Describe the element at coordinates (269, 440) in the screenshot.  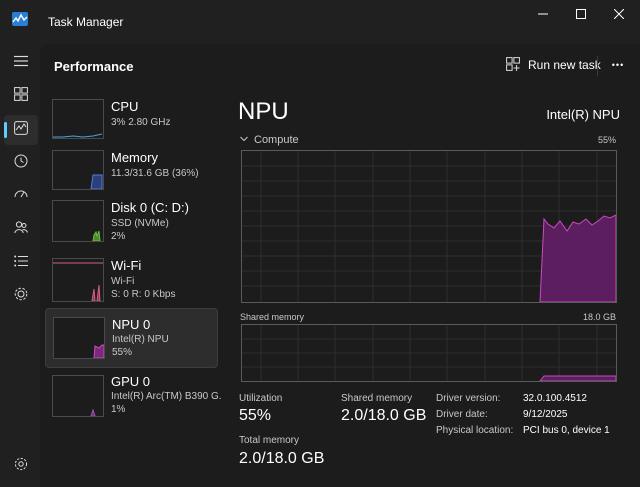
I see `total-memory-label: Total memory` at that location.